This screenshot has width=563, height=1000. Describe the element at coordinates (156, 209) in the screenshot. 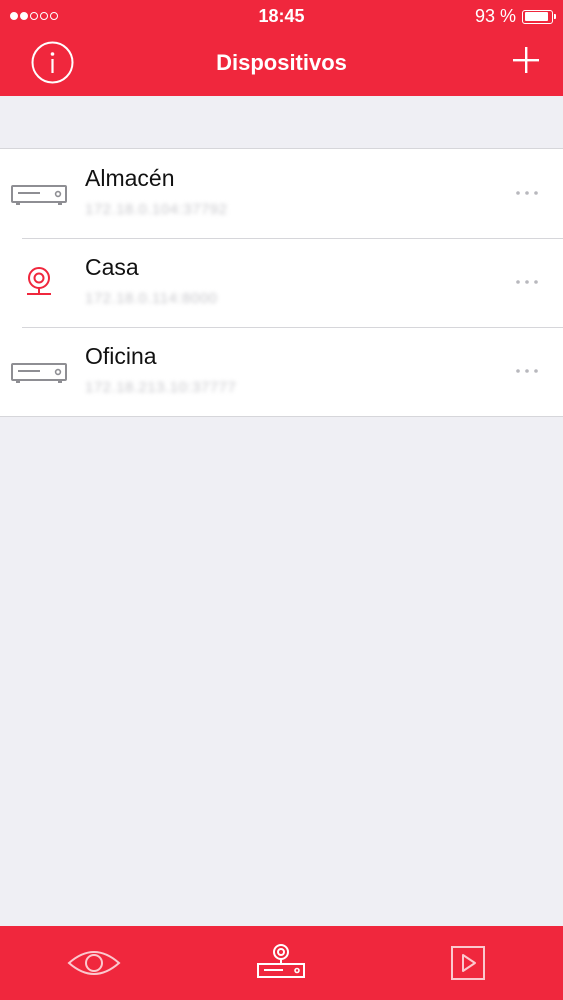

I see `device-address: 172.18.0.104:37792` at that location.